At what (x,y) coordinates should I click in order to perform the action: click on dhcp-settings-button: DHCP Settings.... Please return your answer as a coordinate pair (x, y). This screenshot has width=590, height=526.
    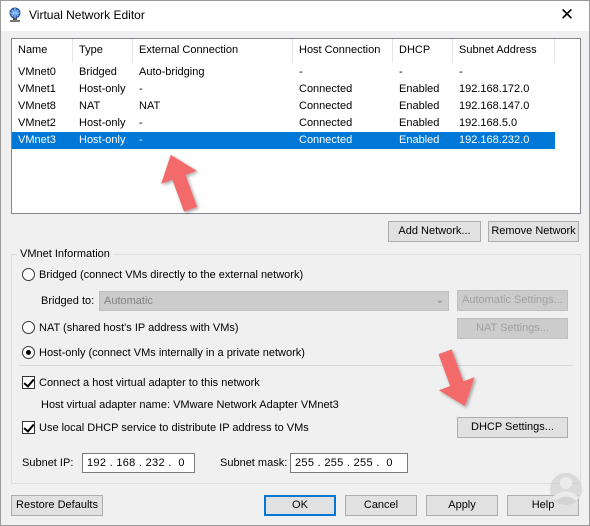
    Looking at the image, I should click on (512, 427).